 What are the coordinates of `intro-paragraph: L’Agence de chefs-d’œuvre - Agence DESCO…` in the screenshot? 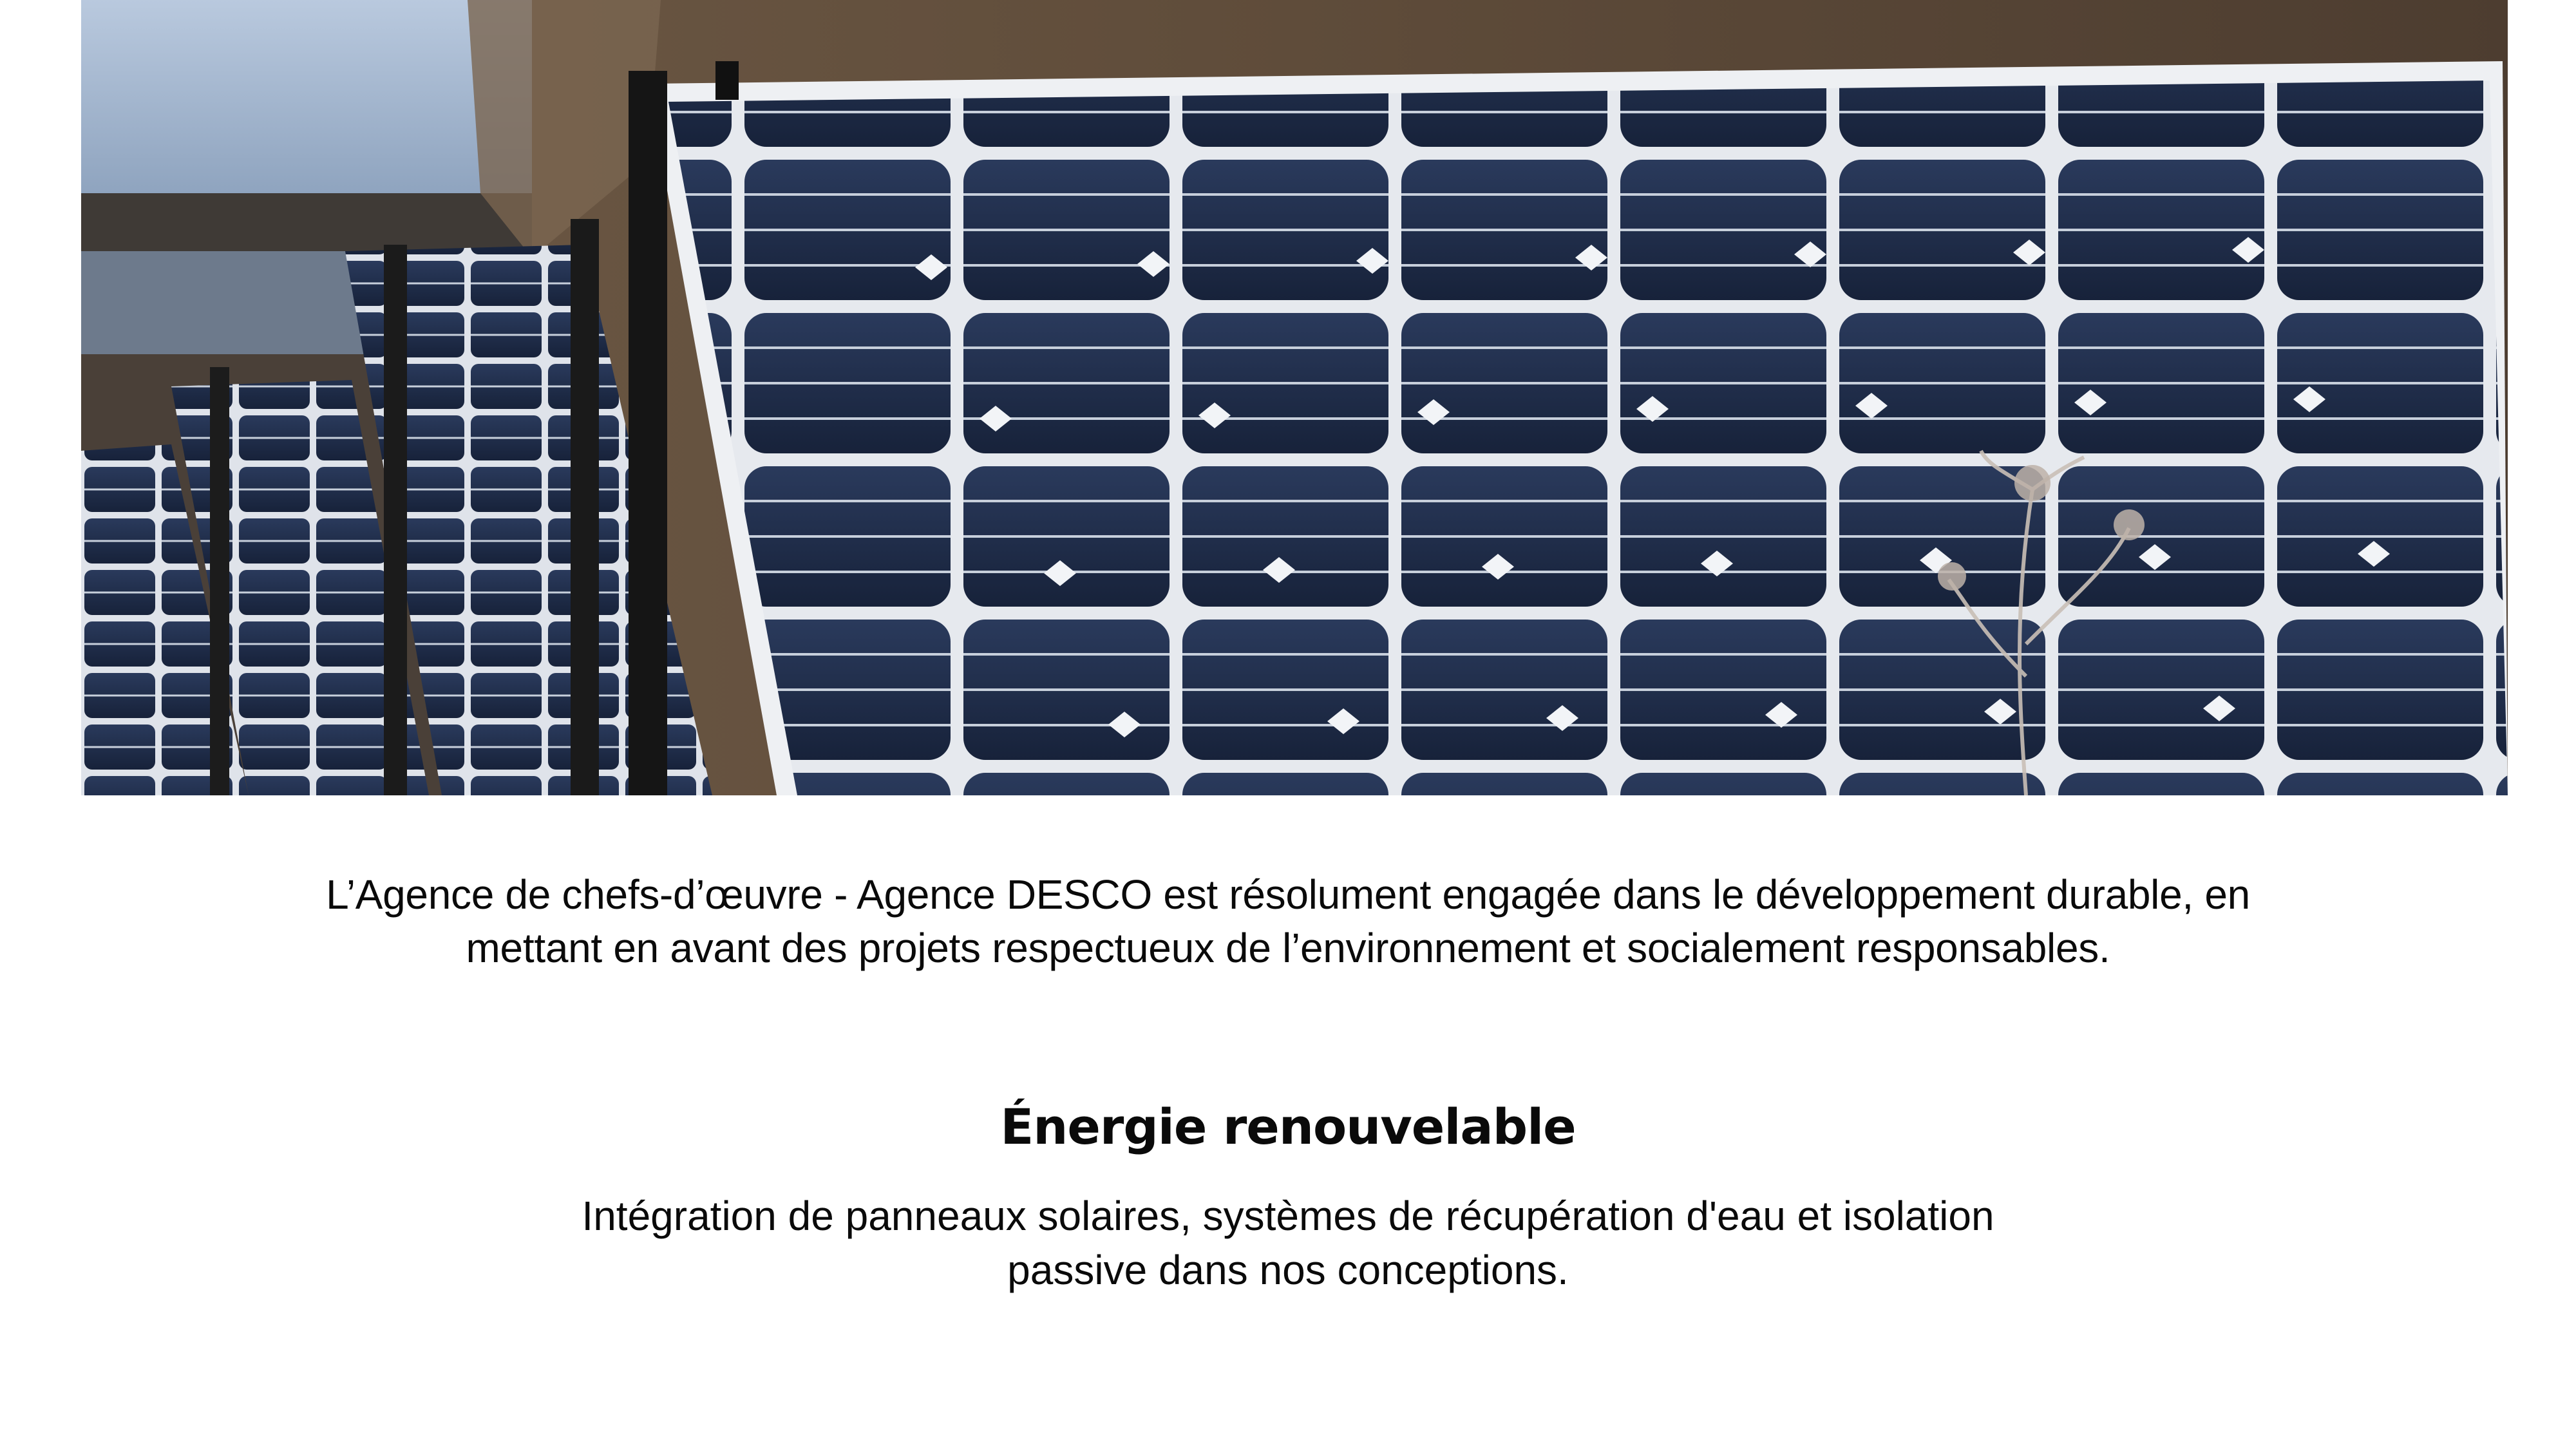 It's located at (1288, 921).